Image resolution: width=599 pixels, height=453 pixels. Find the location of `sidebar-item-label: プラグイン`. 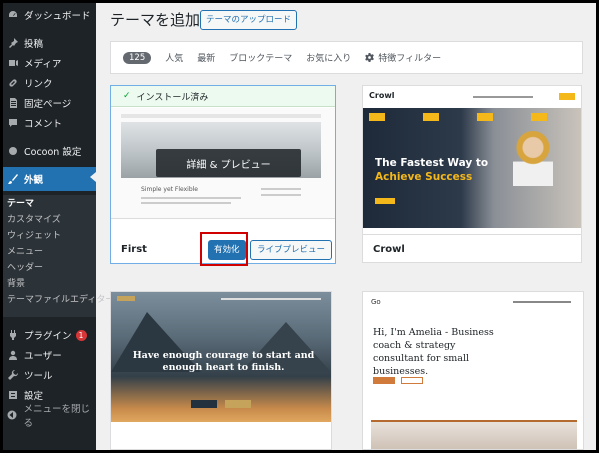

sidebar-item-label: プラグイン is located at coordinates (48, 336).